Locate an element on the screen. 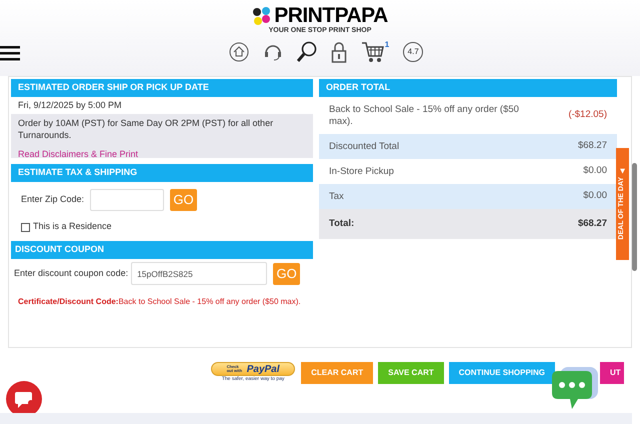 The image size is (640, 424). home-icon is located at coordinates (238, 52).